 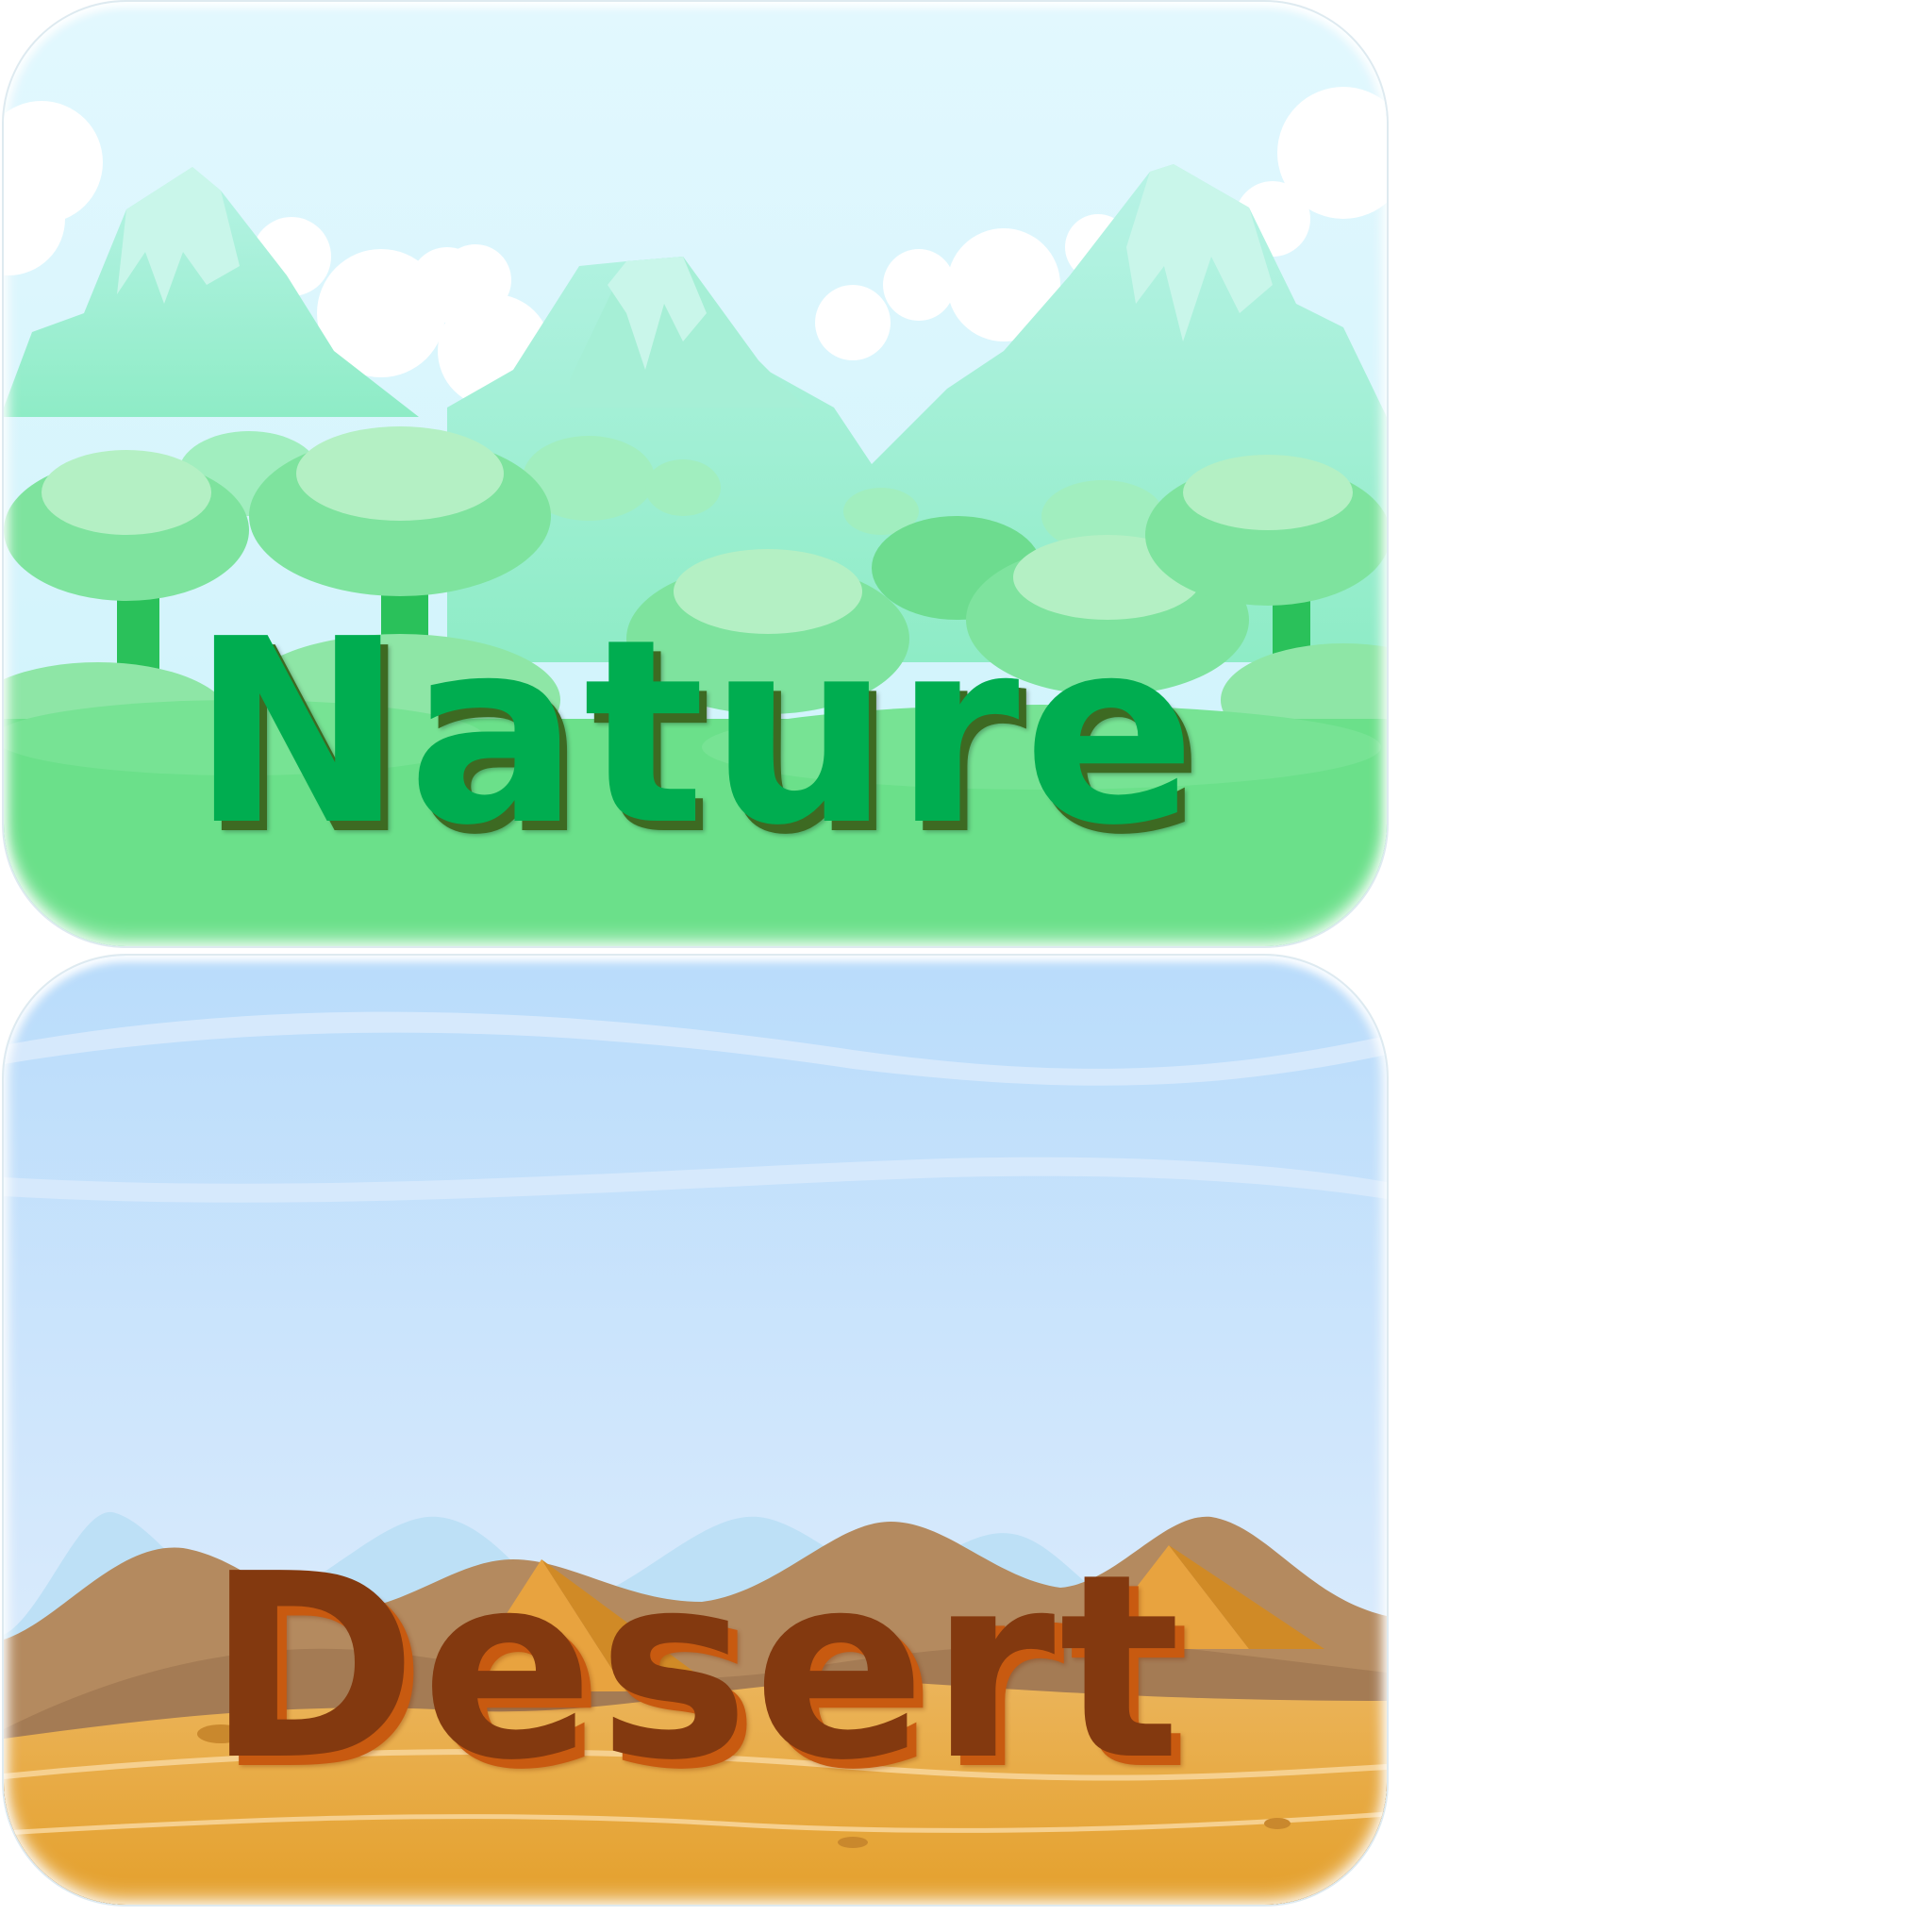 What do you see at coordinates (696, 732) in the screenshot?
I see `nature-label: Nature` at bounding box center [696, 732].